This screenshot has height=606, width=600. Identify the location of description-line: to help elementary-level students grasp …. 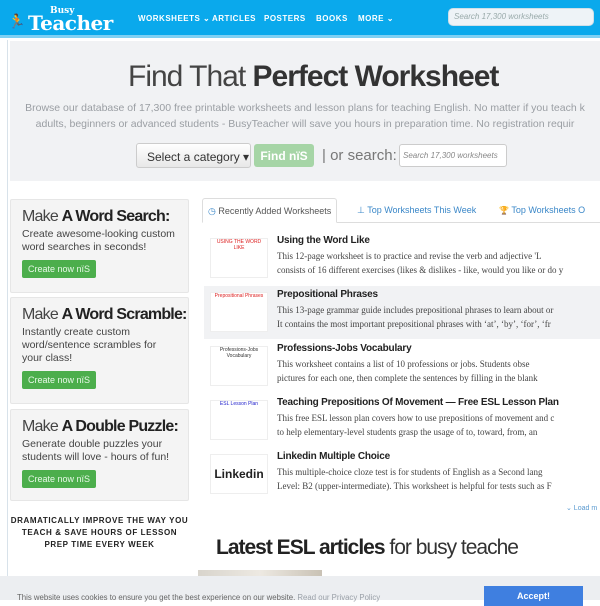
(407, 432).